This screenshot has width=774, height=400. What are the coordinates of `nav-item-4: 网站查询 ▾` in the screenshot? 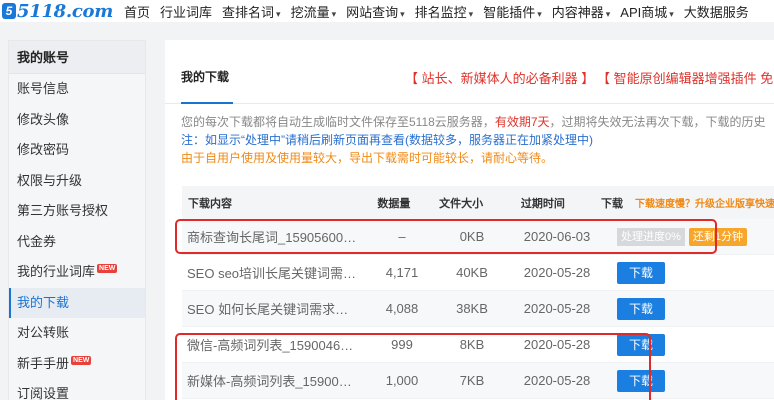 It's located at (375, 11).